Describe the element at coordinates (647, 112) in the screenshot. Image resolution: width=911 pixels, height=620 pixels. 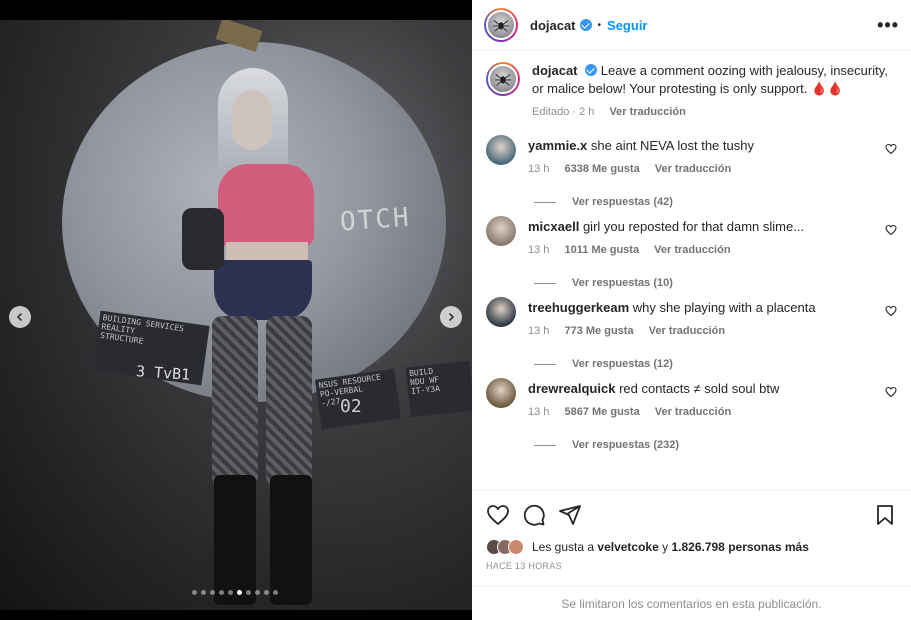
I see `caption-translate-link: Ver traducción` at that location.